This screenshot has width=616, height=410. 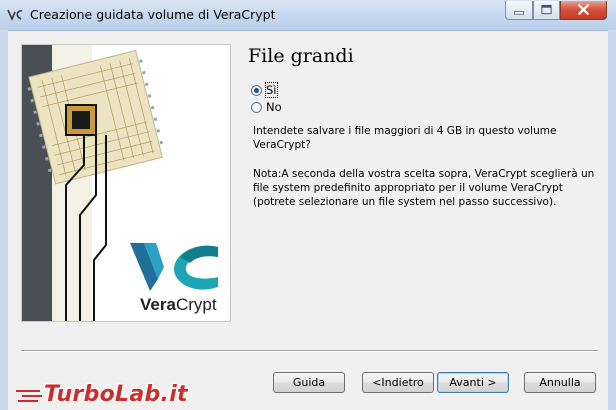 I want to click on window-title: Creazione guidata volume di VeraCrypt, so click(x=153, y=14).